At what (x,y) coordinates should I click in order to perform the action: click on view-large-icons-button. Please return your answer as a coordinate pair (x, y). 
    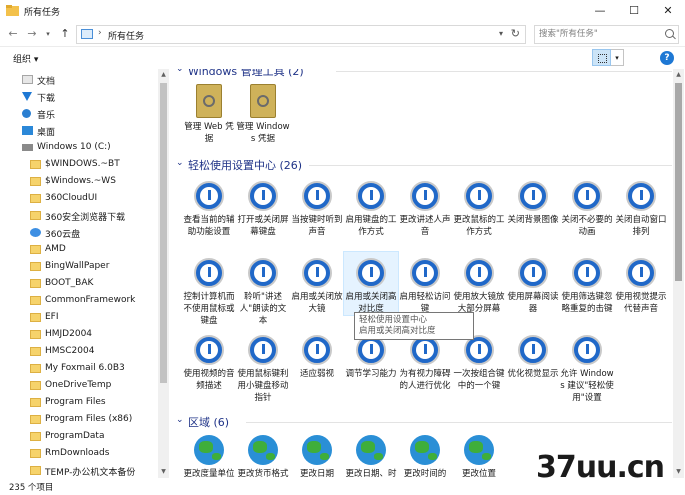
    Looking at the image, I should click on (601, 57).